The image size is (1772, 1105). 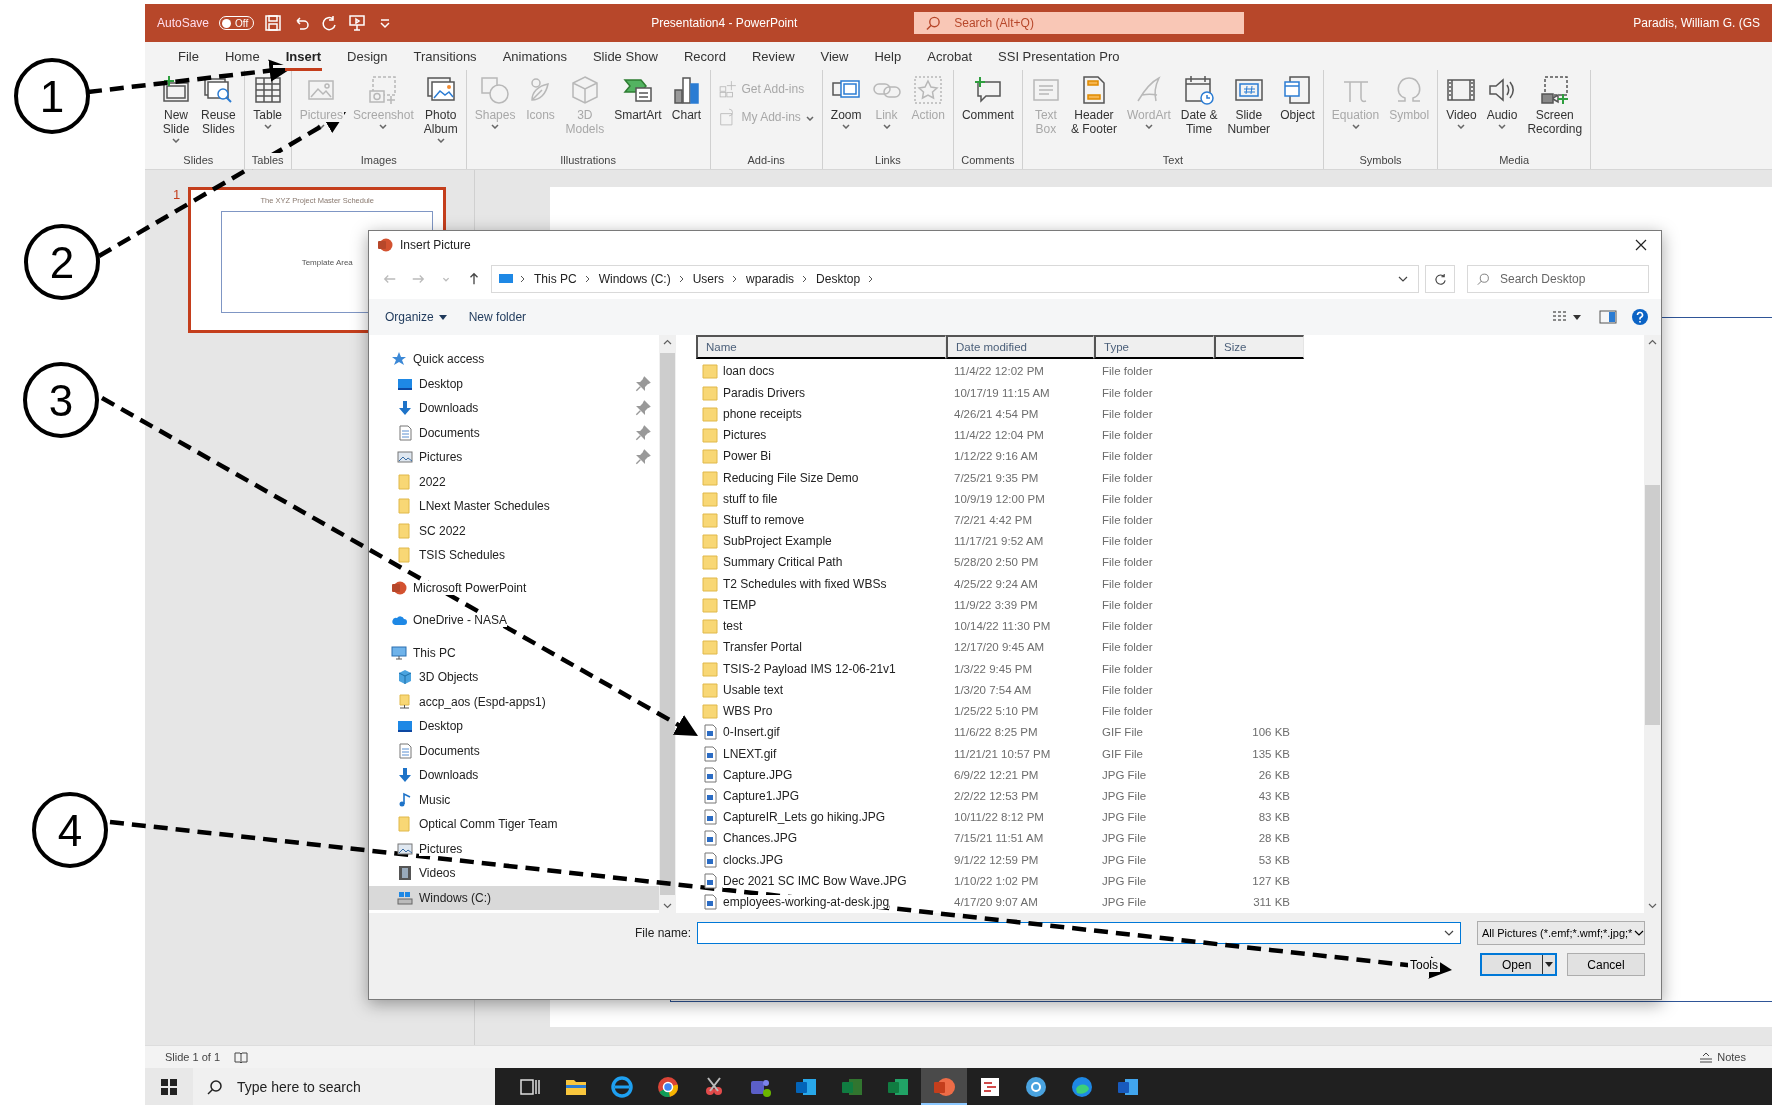 I want to click on search-field: Search (Alt+Q), so click(x=1079, y=23).